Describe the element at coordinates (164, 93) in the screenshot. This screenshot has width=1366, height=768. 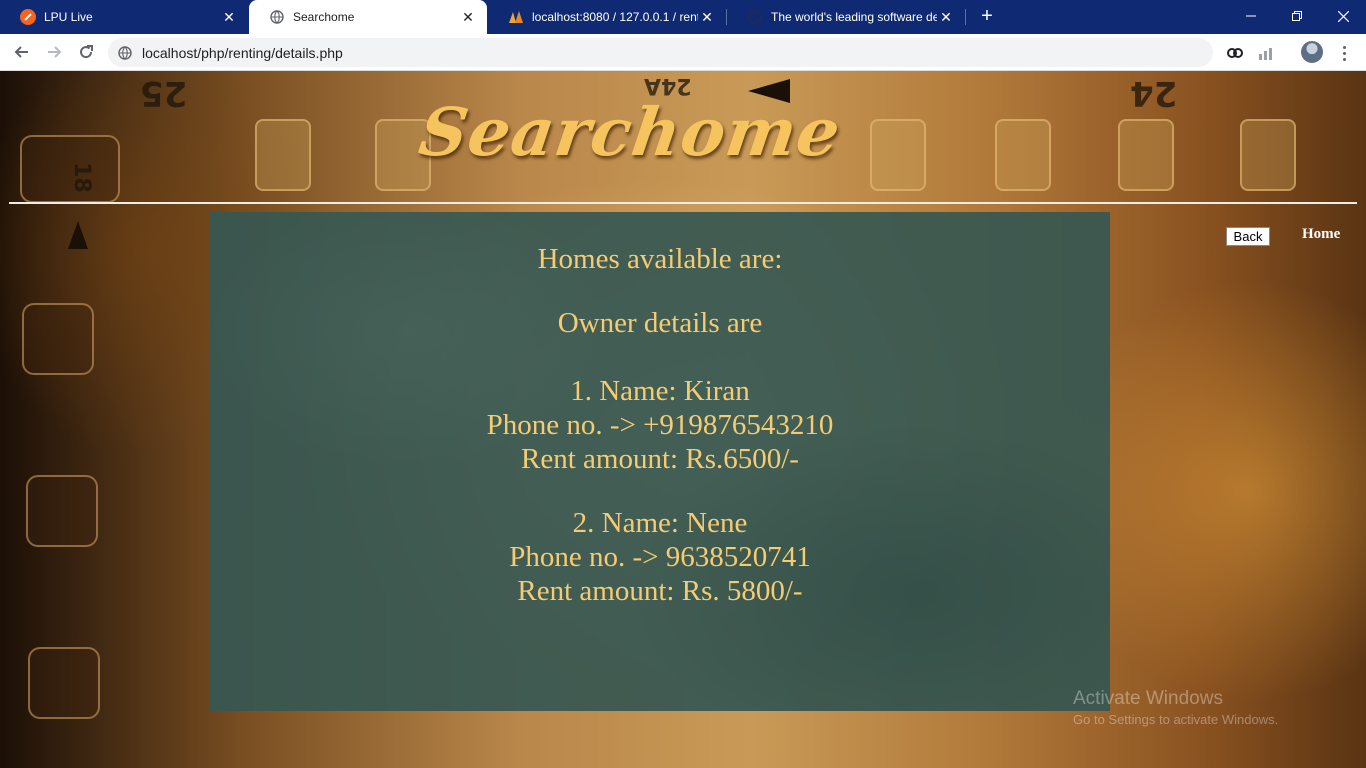
I see `film-number: 25` at that location.